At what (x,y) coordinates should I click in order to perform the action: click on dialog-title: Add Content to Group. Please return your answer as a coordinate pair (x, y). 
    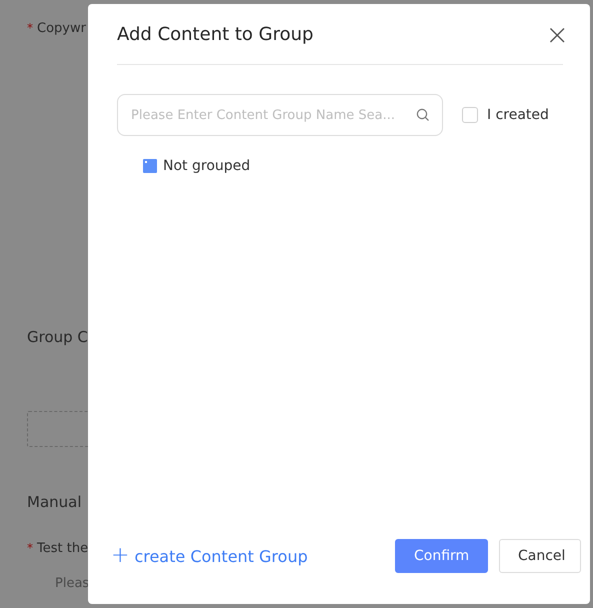
    Looking at the image, I should click on (215, 34).